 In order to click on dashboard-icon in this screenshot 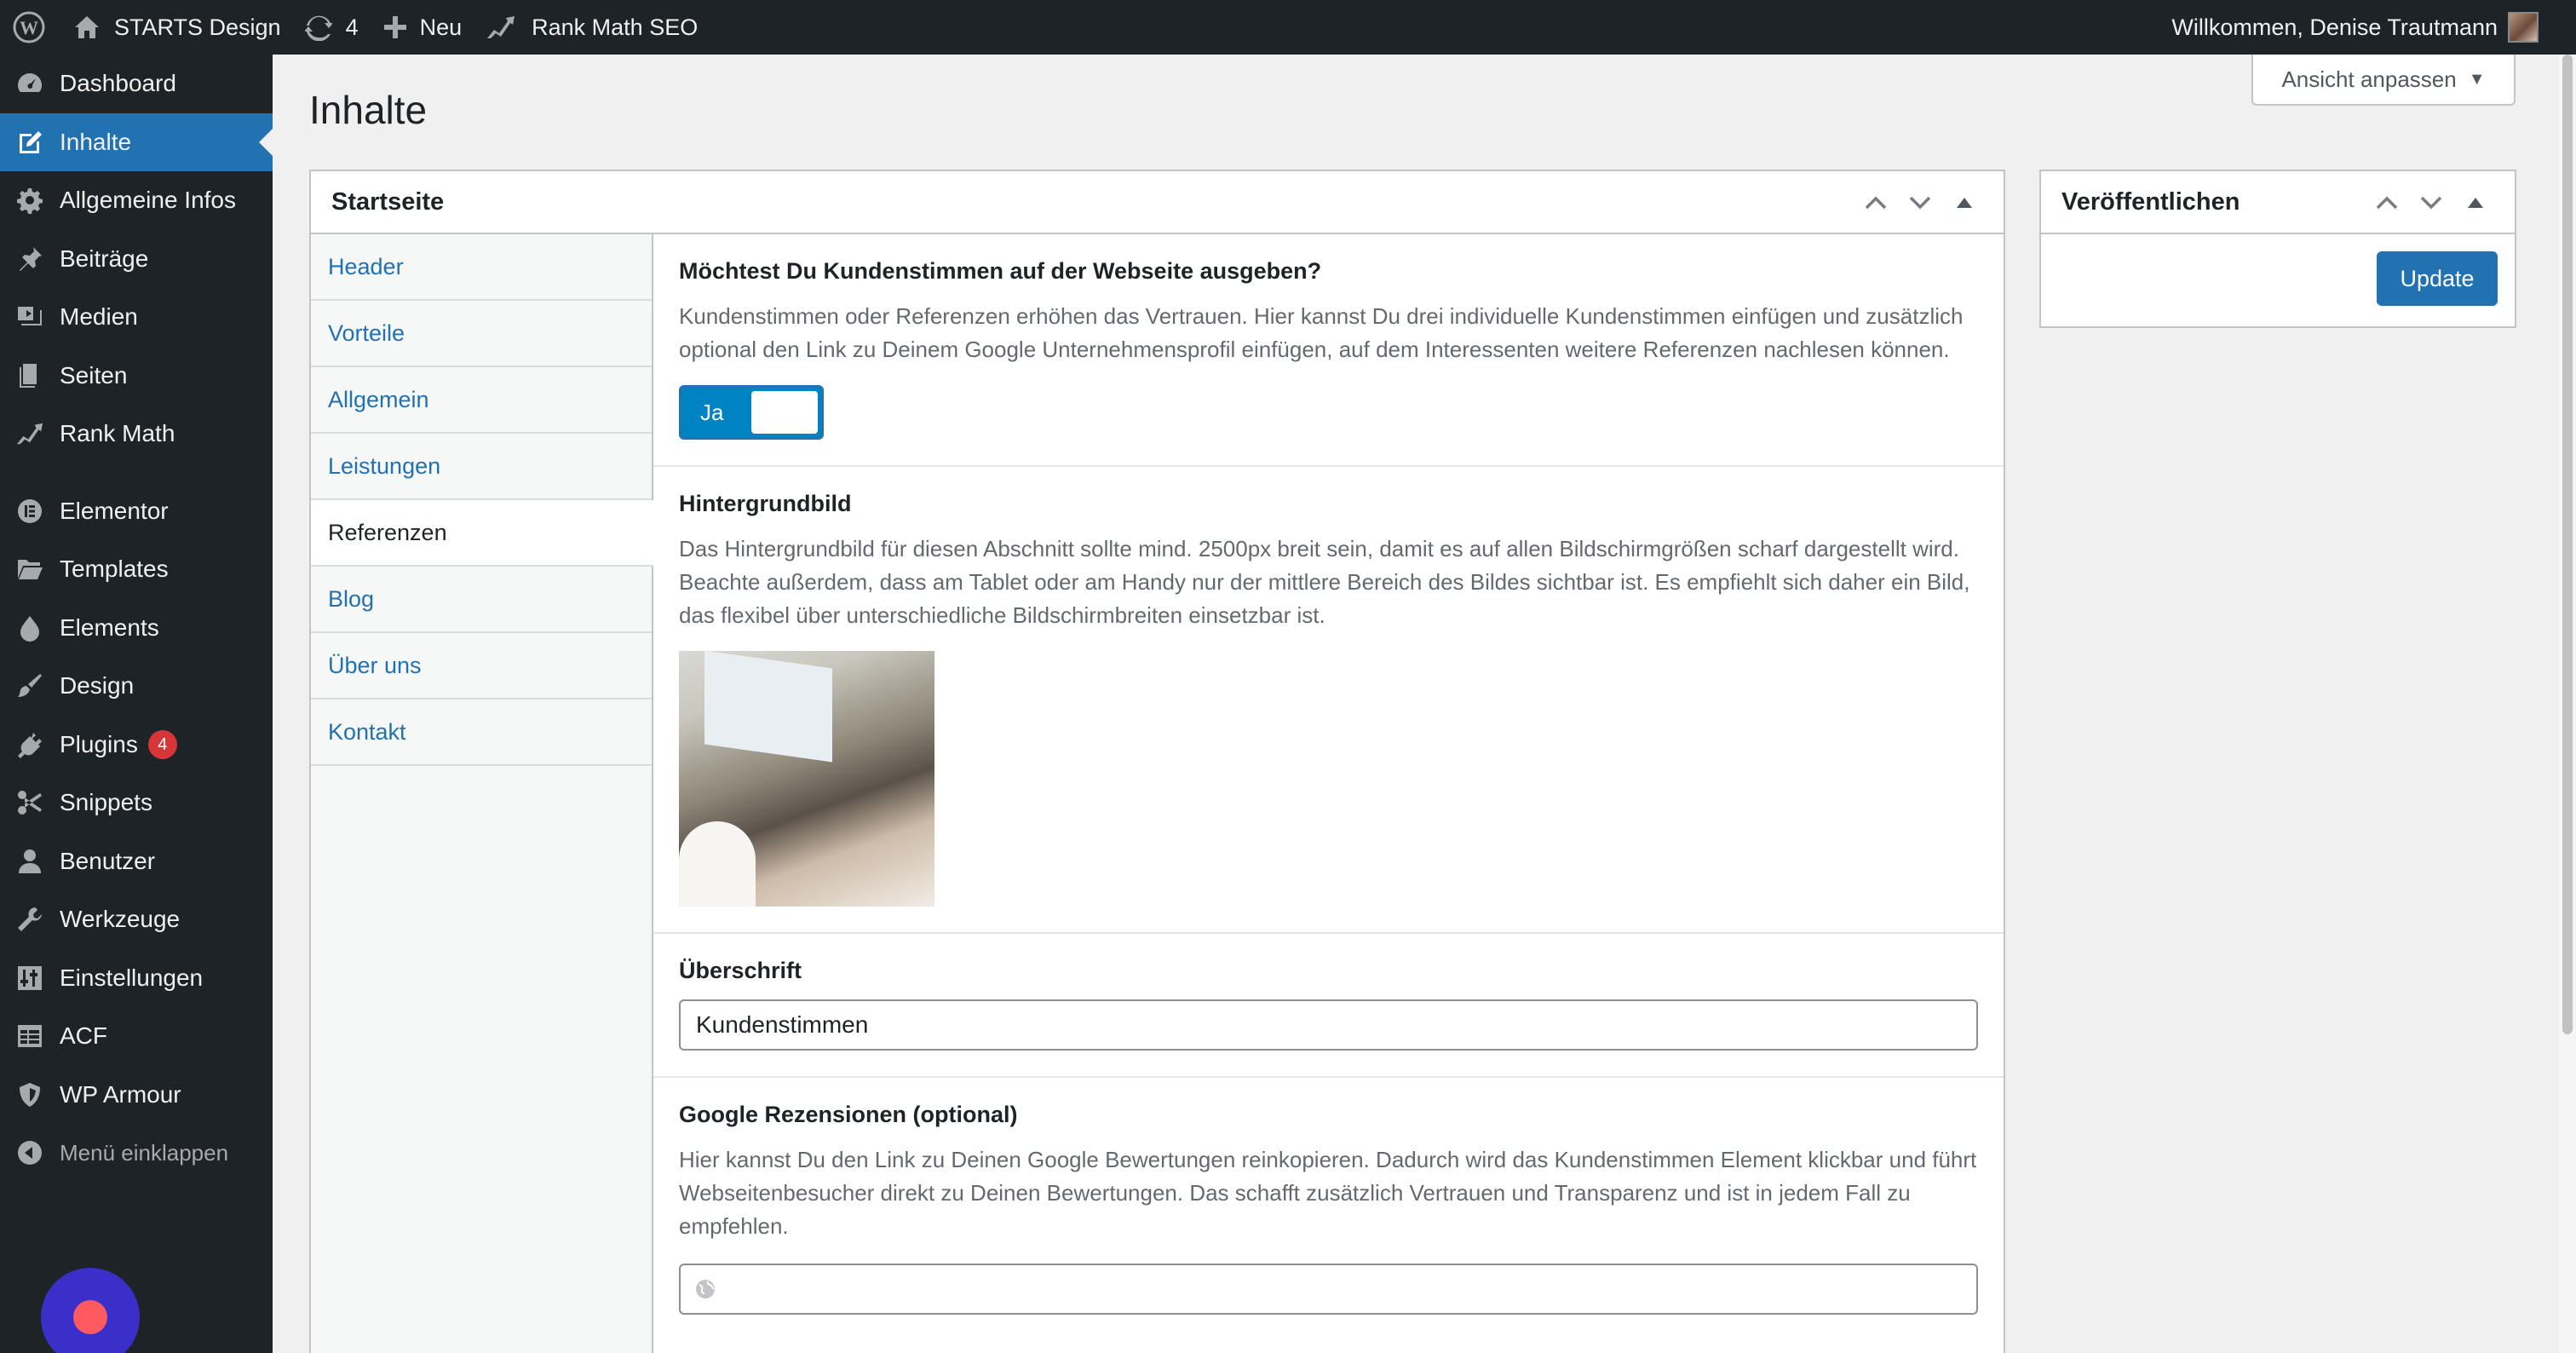, I will do `click(30, 83)`.